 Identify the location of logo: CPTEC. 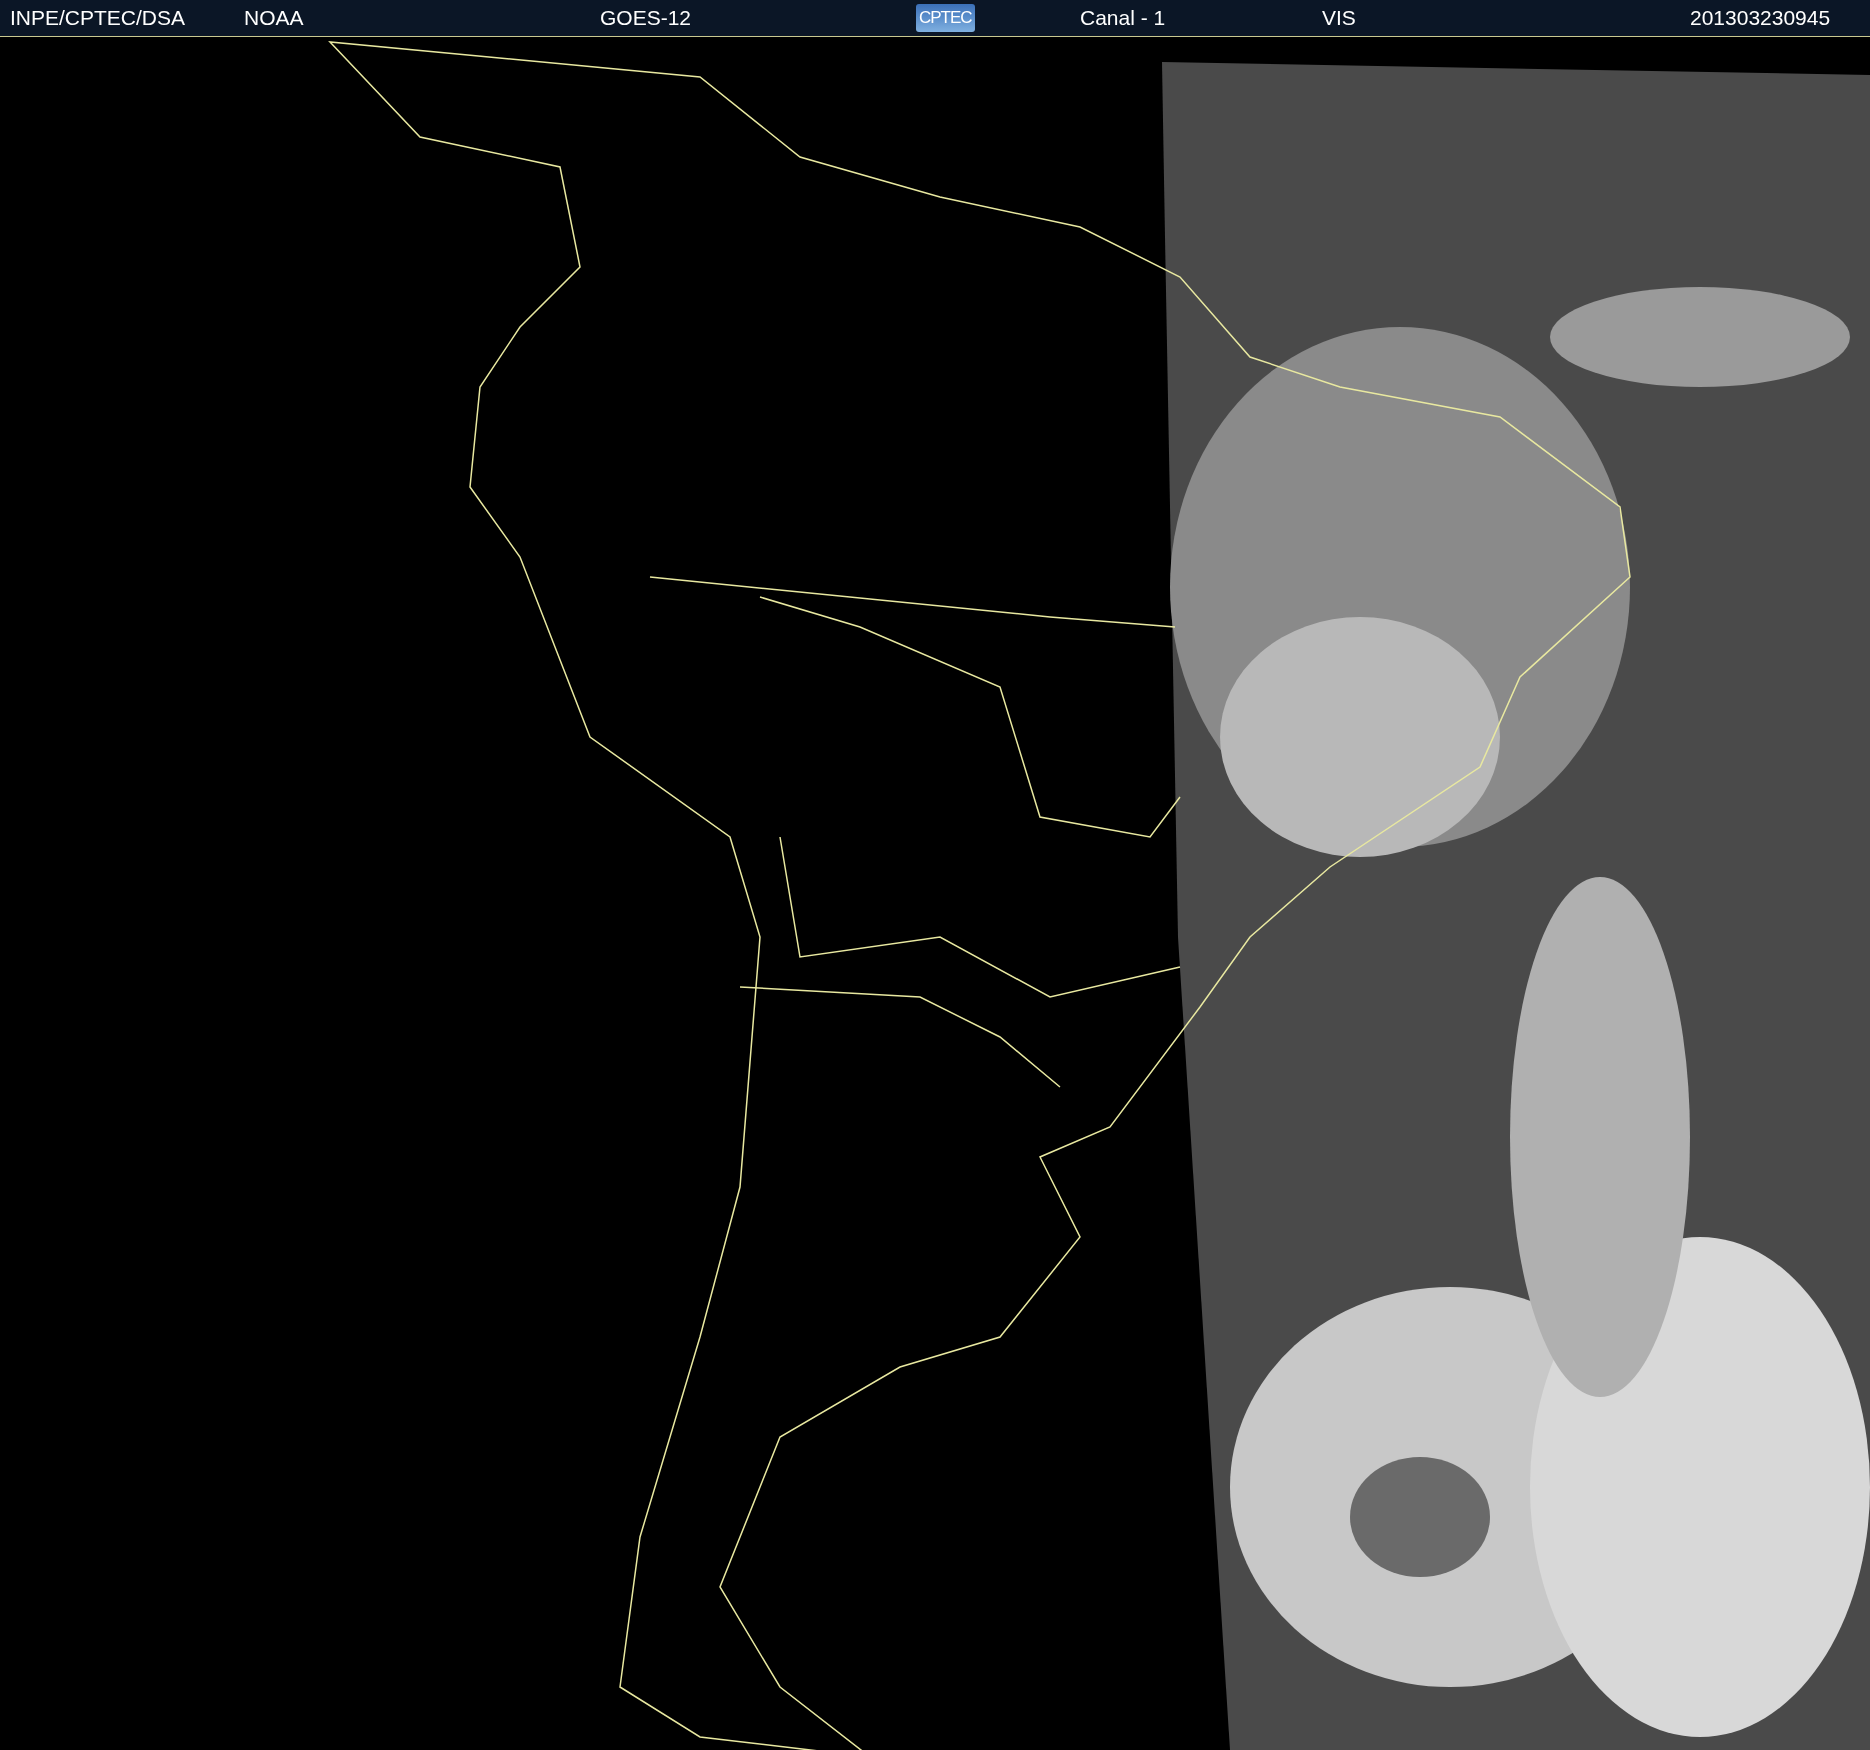
(945, 18).